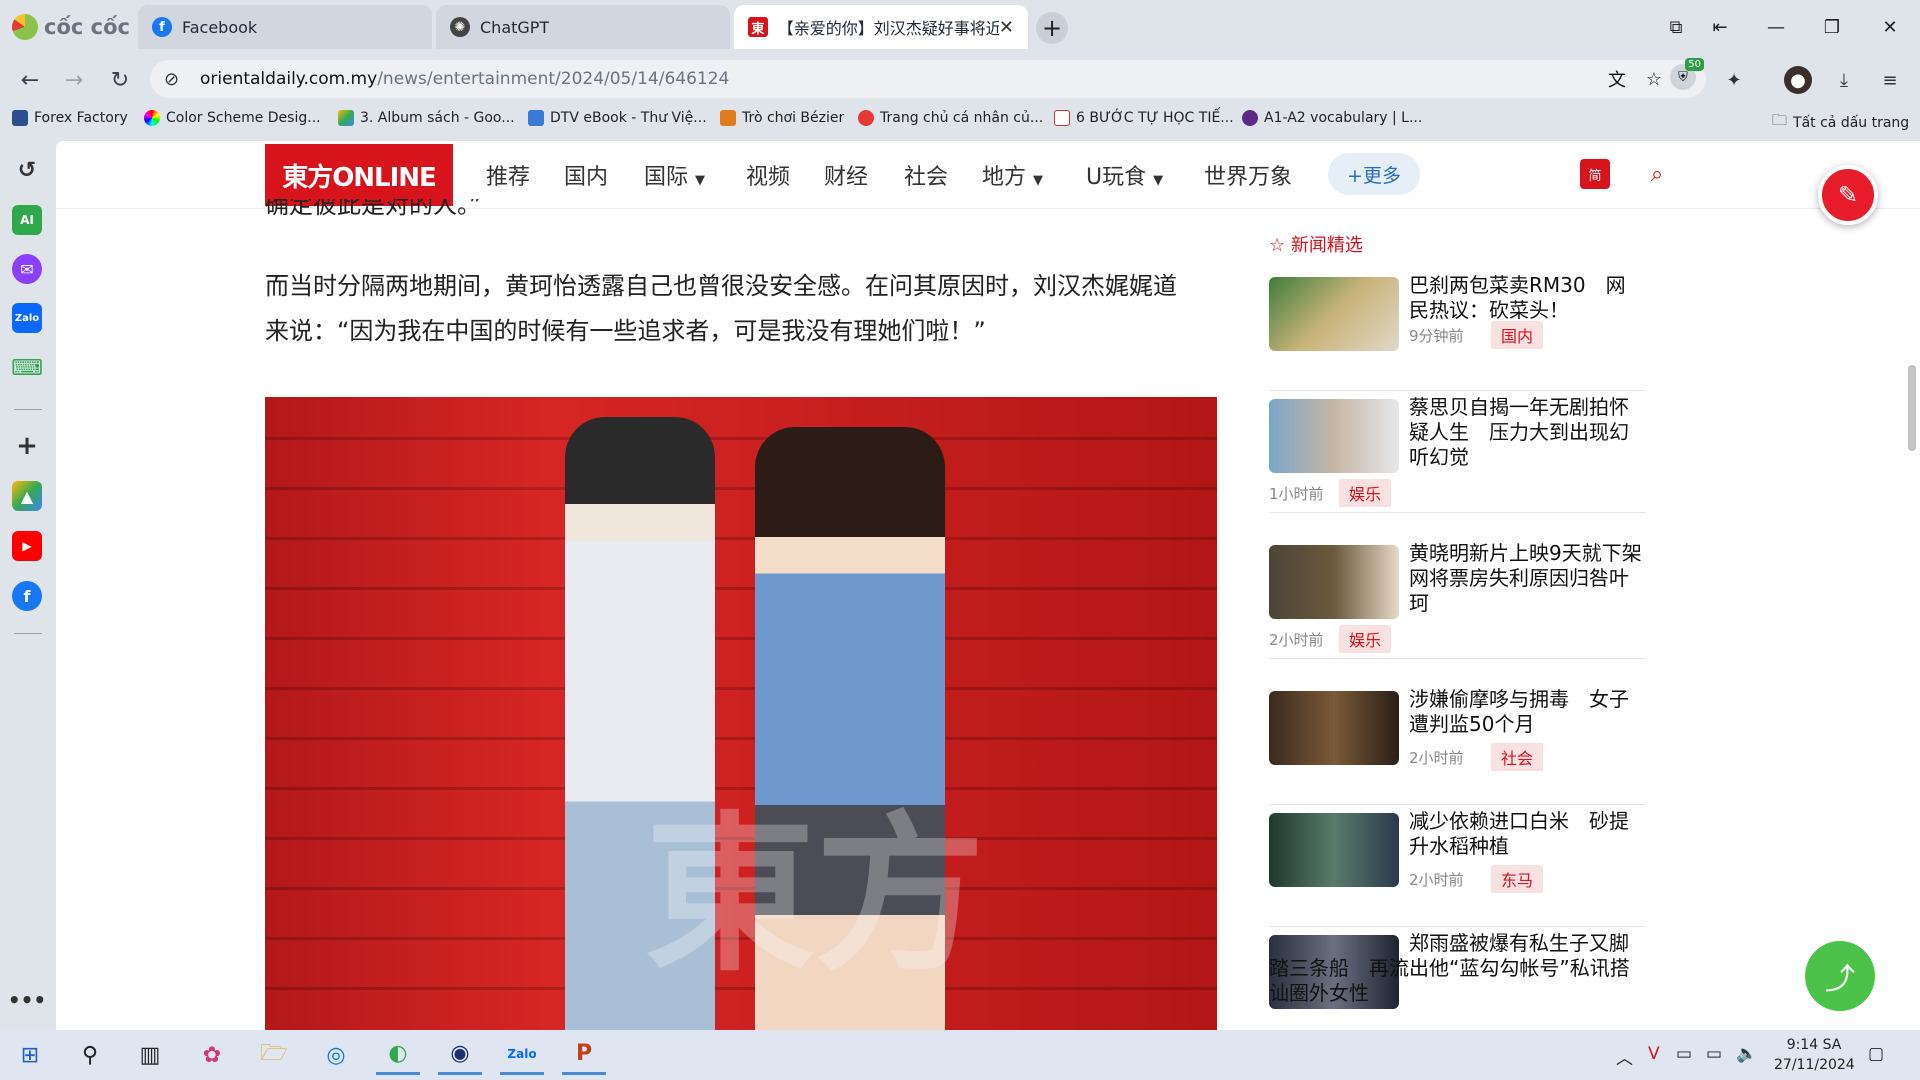 The width and height of the screenshot is (1920, 1080). What do you see at coordinates (212, 1055) in the screenshot?
I see `copilot-icon: ✿` at bounding box center [212, 1055].